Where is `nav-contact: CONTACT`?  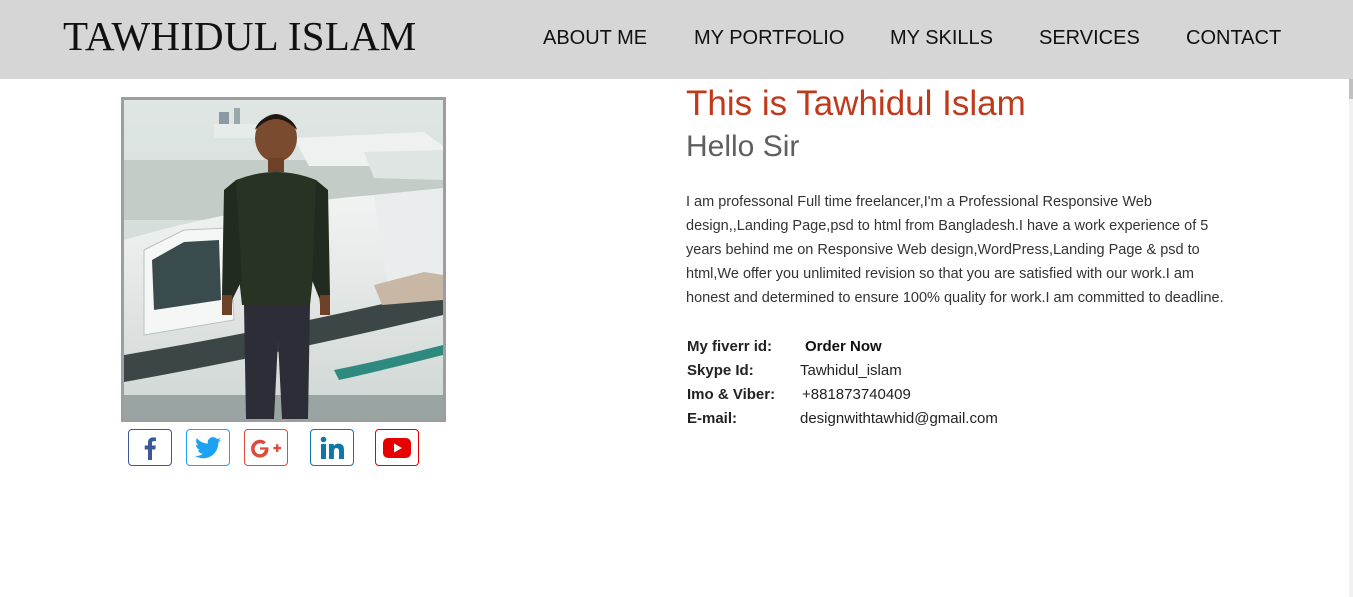
nav-contact: CONTACT is located at coordinates (1233, 38).